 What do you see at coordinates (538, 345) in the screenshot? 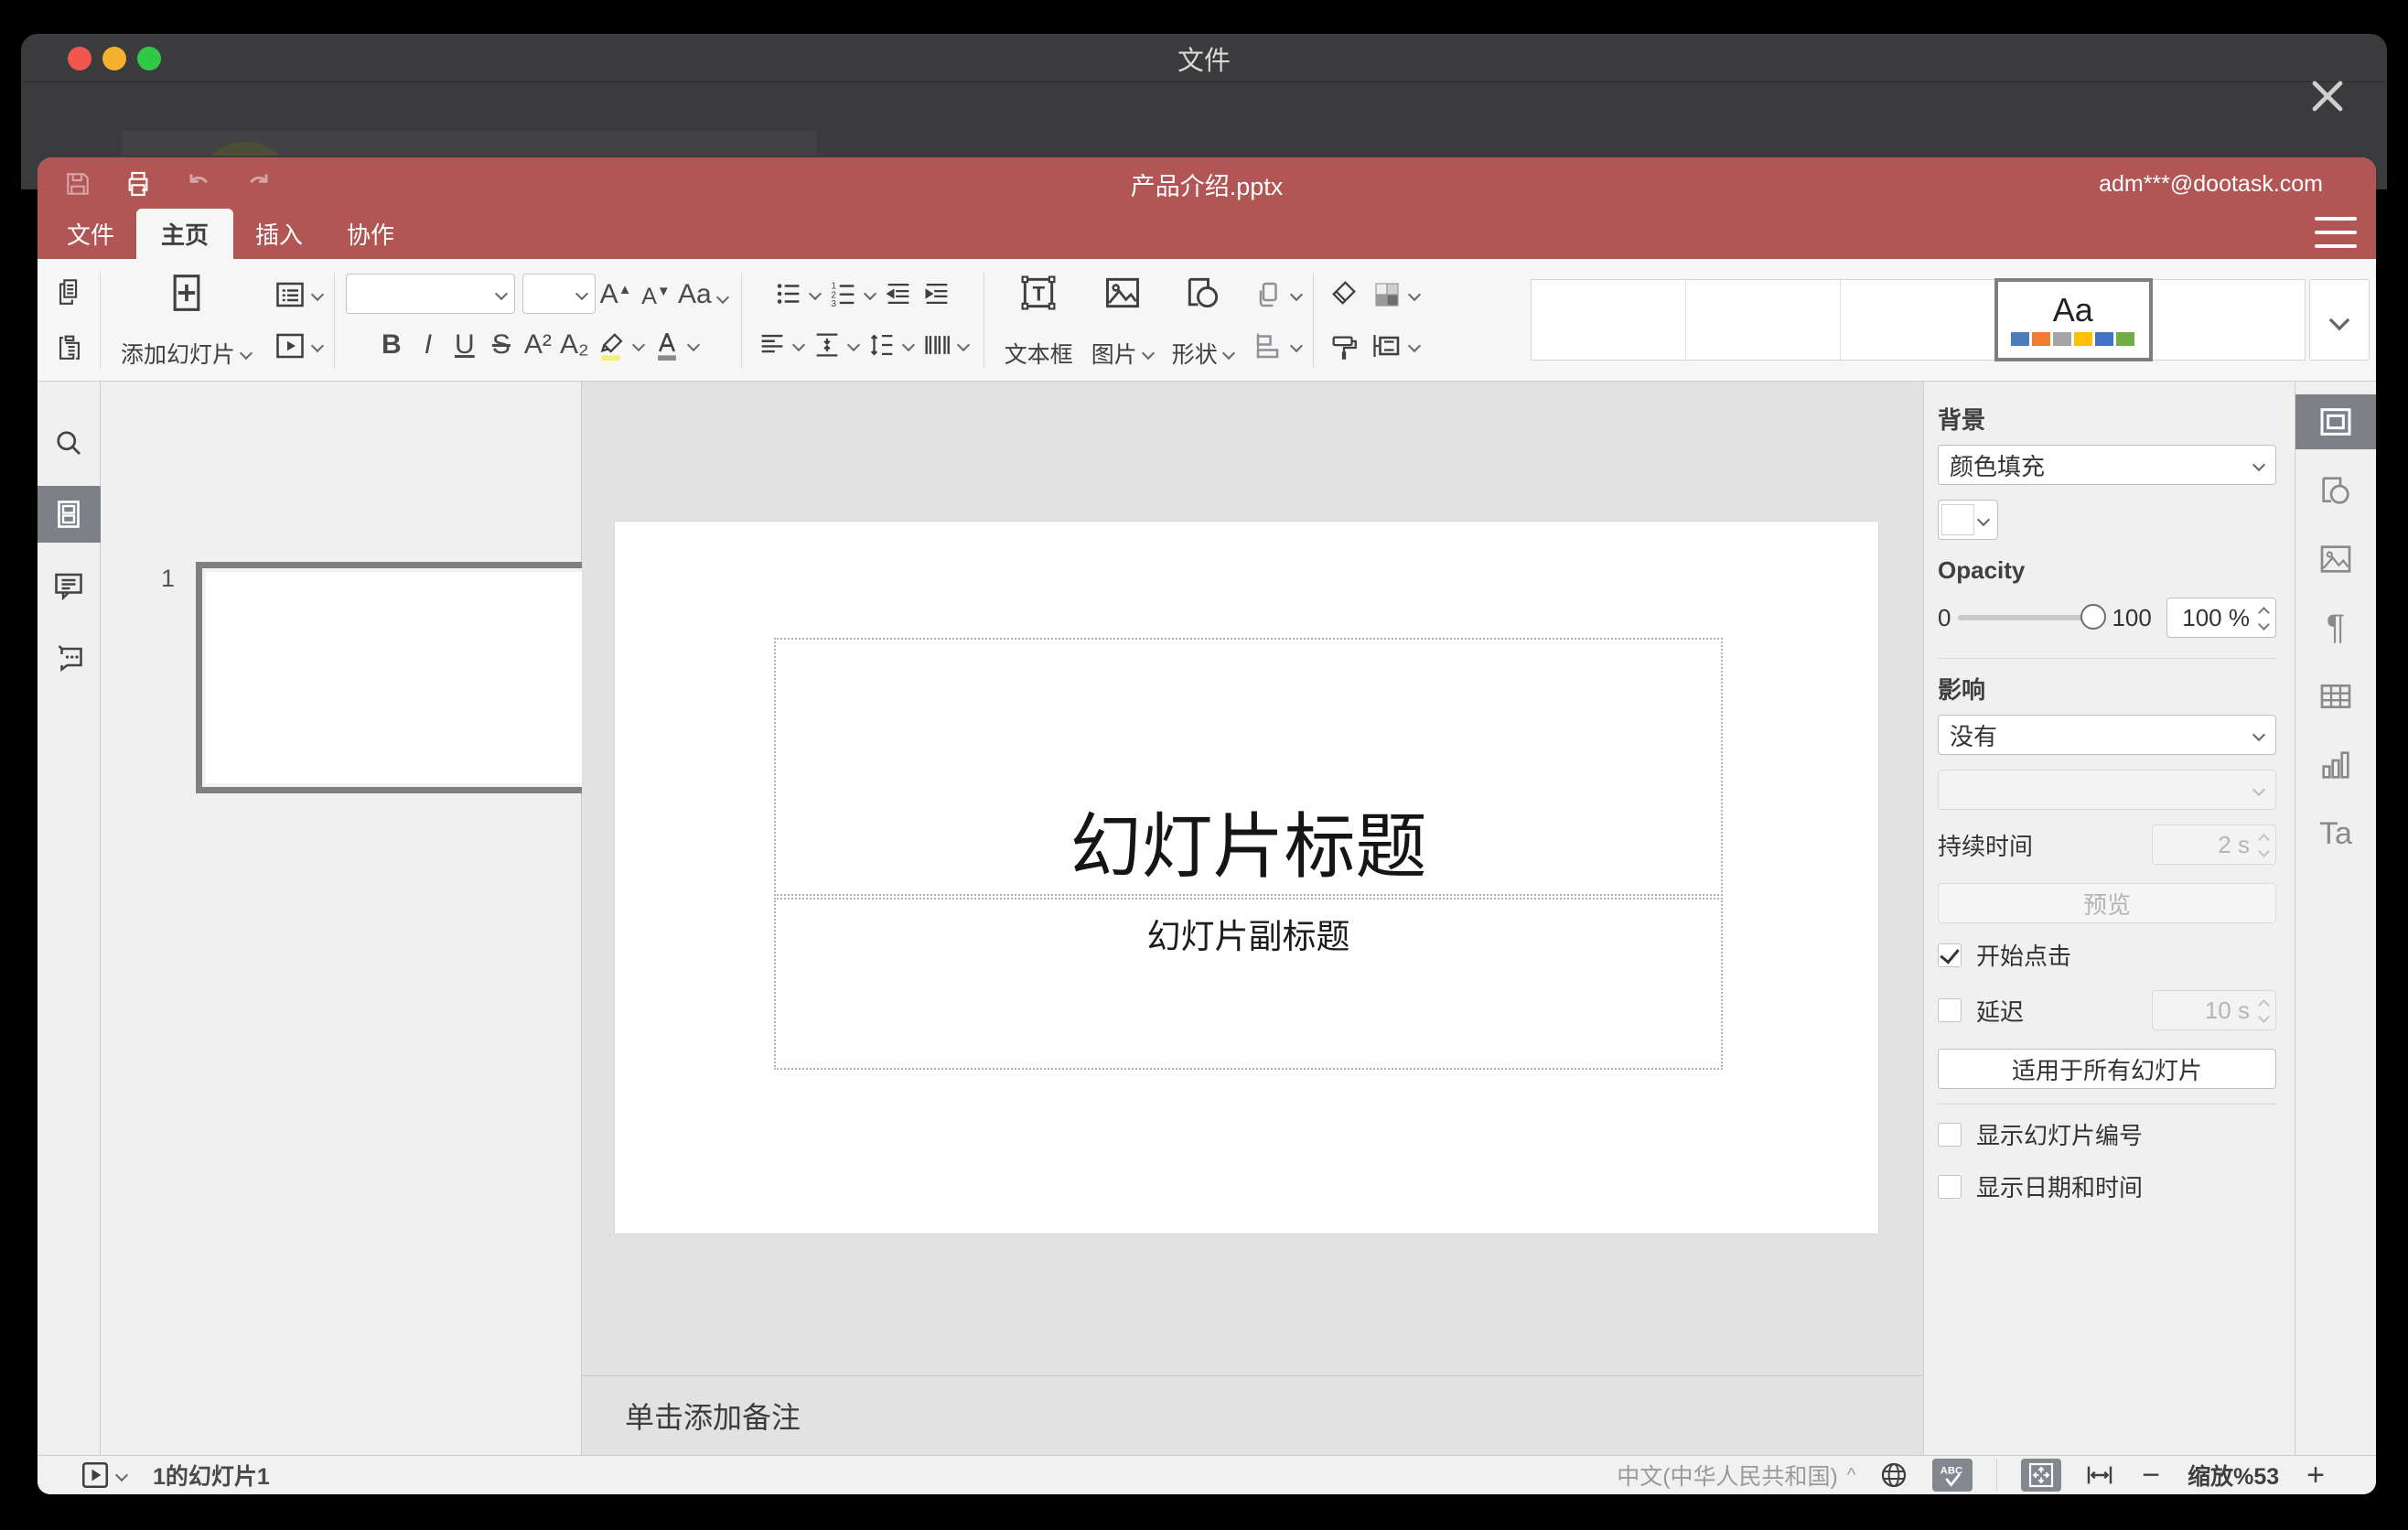
I see `superscript-button: A²` at bounding box center [538, 345].